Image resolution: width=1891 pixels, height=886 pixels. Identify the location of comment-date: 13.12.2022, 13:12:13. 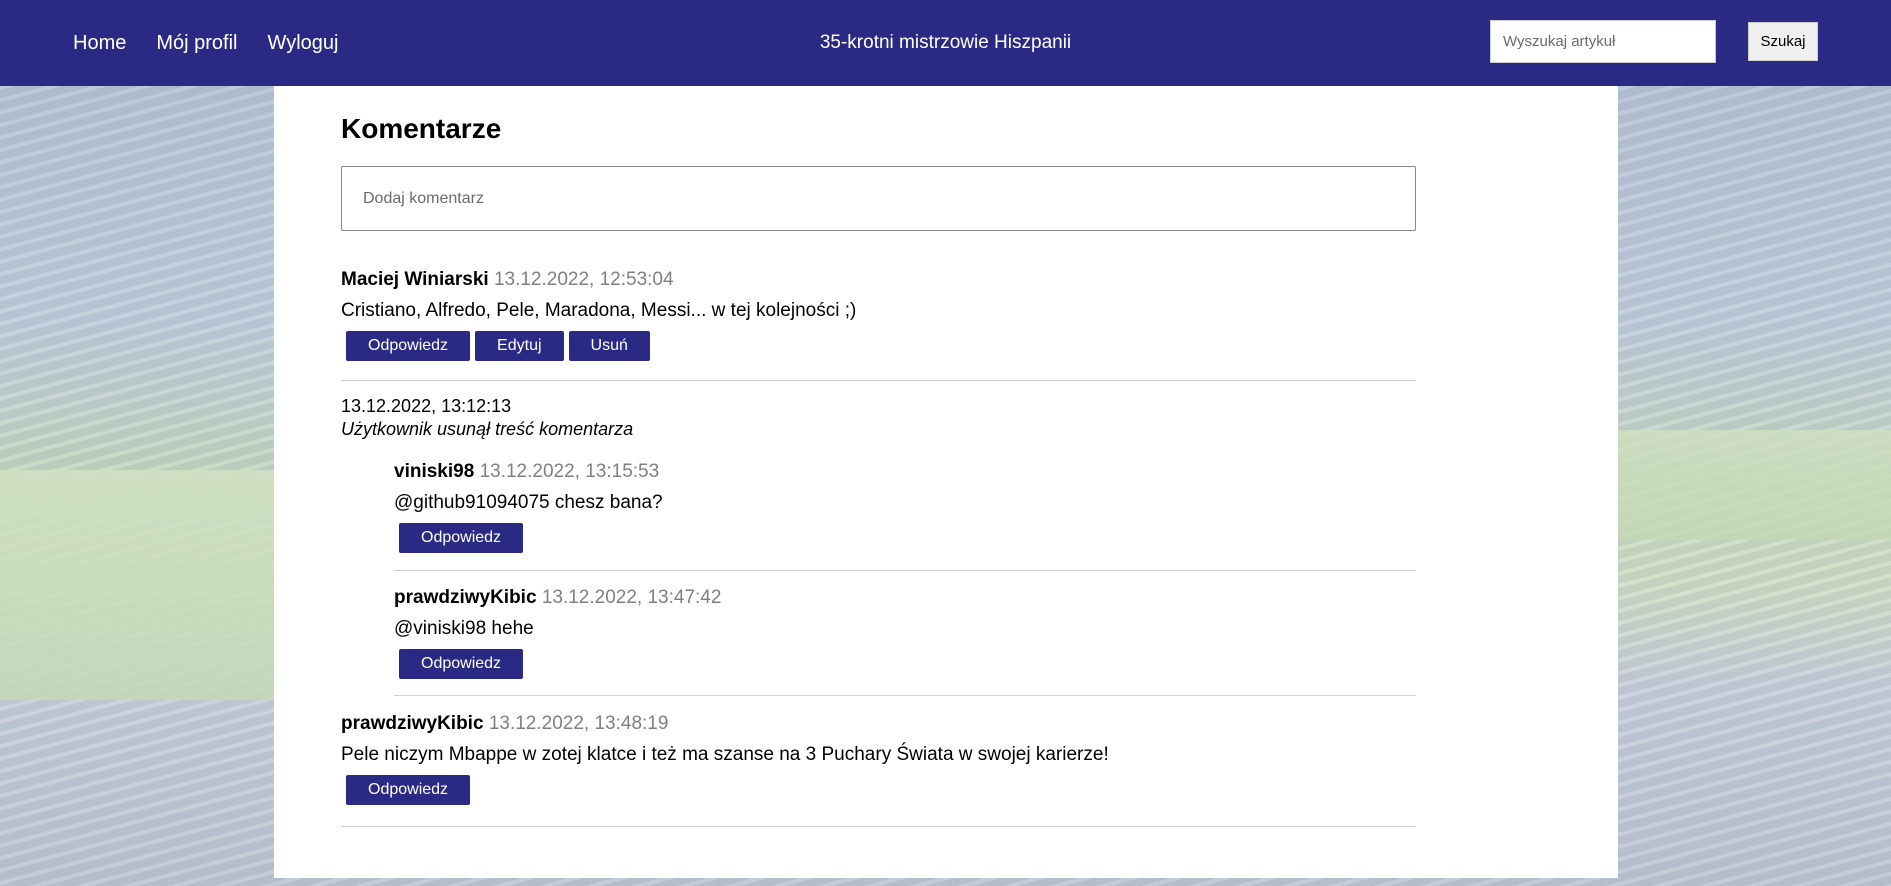
(426, 406).